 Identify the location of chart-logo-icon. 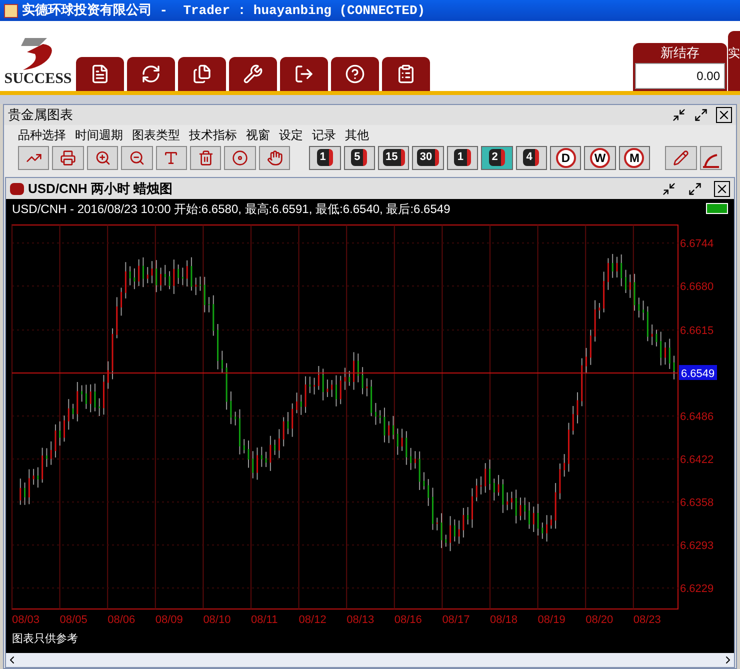
(17, 188).